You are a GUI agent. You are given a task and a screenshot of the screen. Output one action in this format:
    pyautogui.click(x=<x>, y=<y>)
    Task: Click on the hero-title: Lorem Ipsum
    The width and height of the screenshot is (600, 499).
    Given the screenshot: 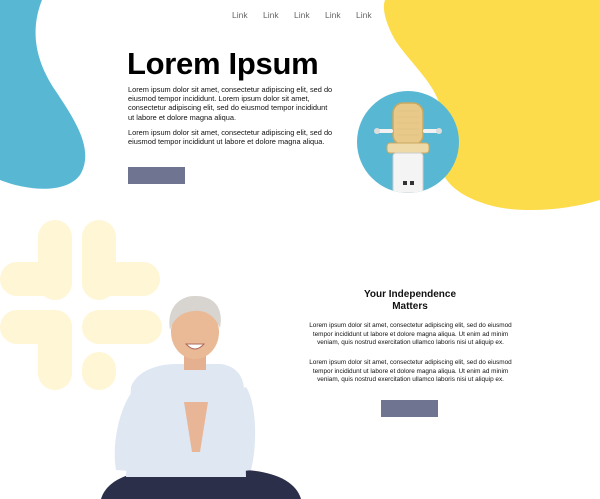 What is the action you would take?
    pyautogui.click(x=223, y=63)
    